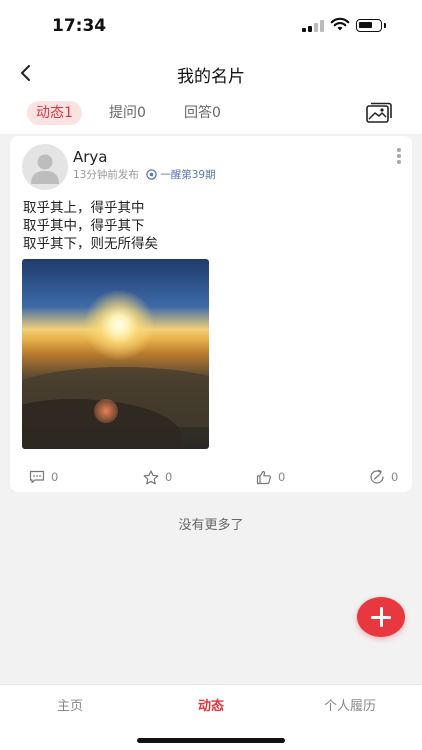 The width and height of the screenshot is (422, 750). I want to click on like-button: 0, so click(270, 477).